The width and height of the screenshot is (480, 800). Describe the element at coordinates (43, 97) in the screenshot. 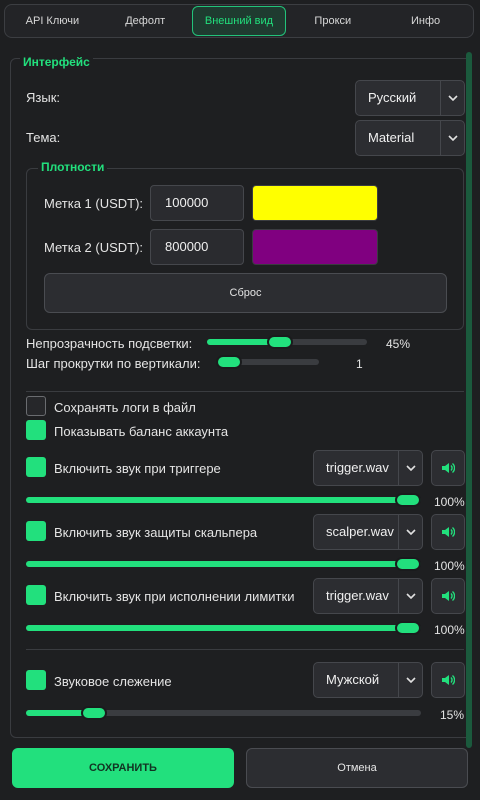

I see `language-label: Язык:` at that location.